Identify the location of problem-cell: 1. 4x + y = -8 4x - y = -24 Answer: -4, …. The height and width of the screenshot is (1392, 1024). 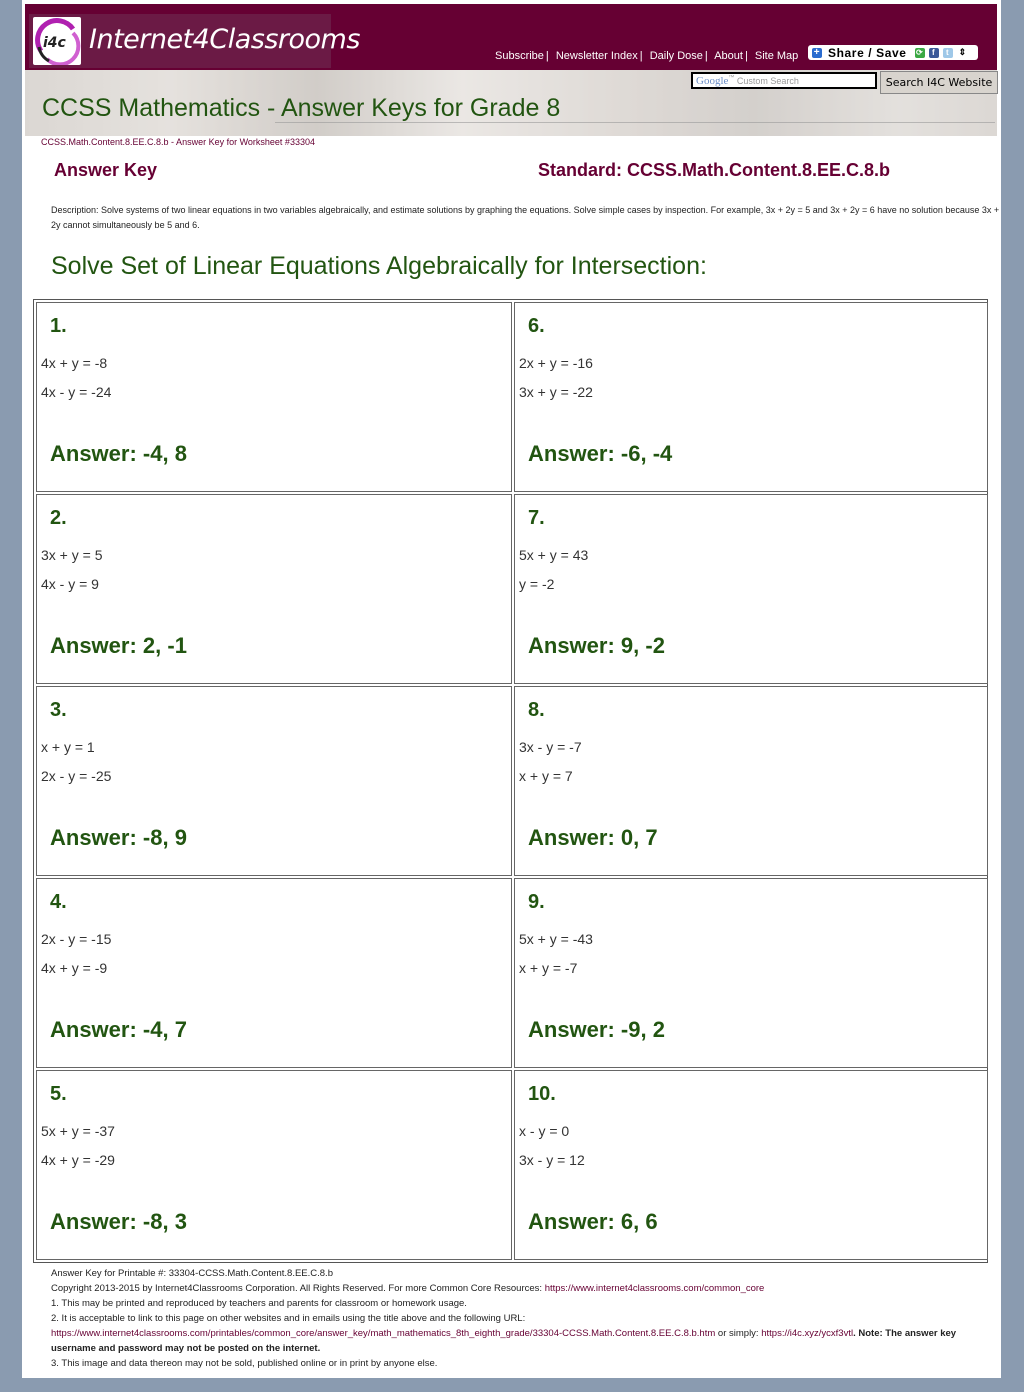
(274, 397).